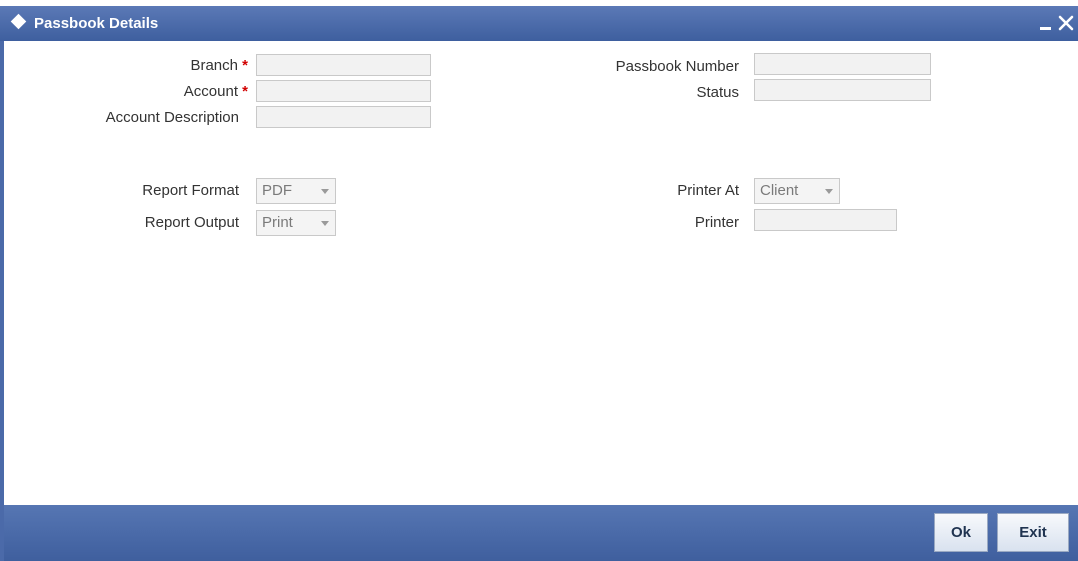  What do you see at coordinates (716, 222) in the screenshot?
I see `printer-label: Printer` at bounding box center [716, 222].